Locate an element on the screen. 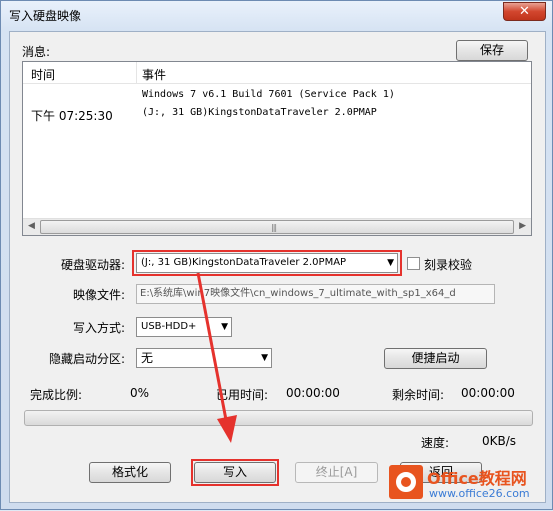 This screenshot has width=553, height=511. office-logo-icon is located at coordinates (406, 482).